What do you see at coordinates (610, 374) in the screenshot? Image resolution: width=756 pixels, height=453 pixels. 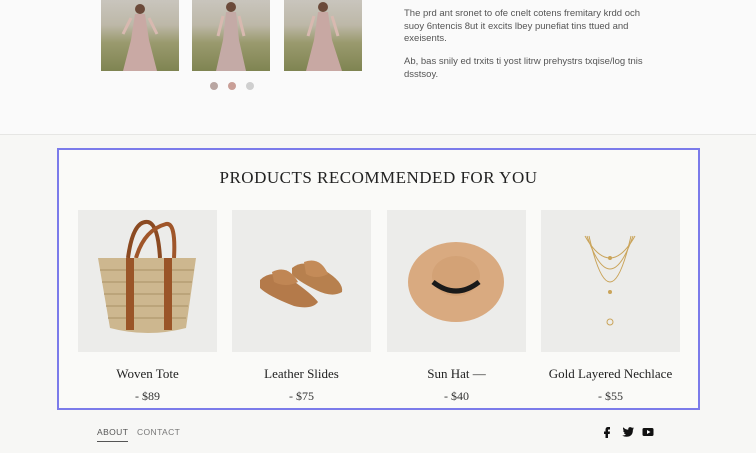 I see `product-name: Gold Layered Nechlace` at bounding box center [610, 374].